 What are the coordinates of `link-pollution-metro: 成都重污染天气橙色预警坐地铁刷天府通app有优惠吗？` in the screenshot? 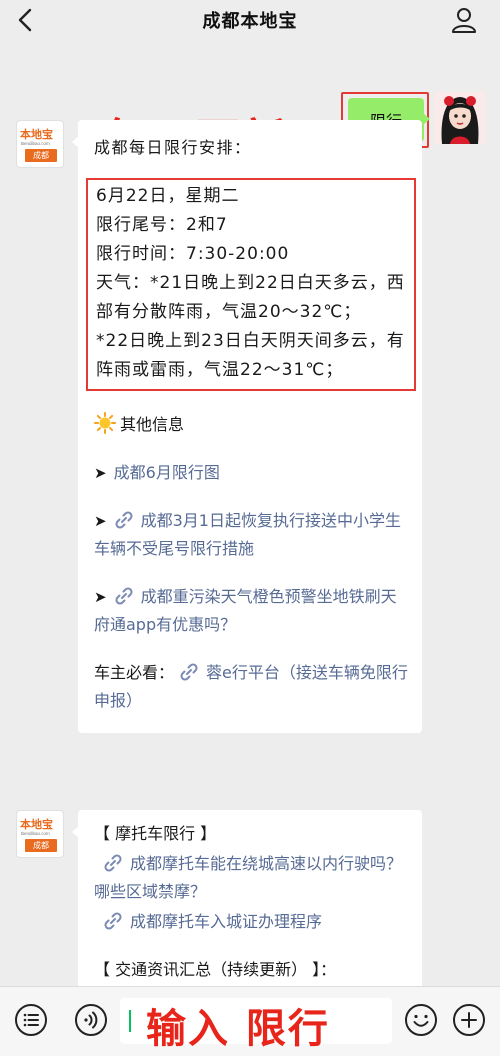 It's located at (245, 610).